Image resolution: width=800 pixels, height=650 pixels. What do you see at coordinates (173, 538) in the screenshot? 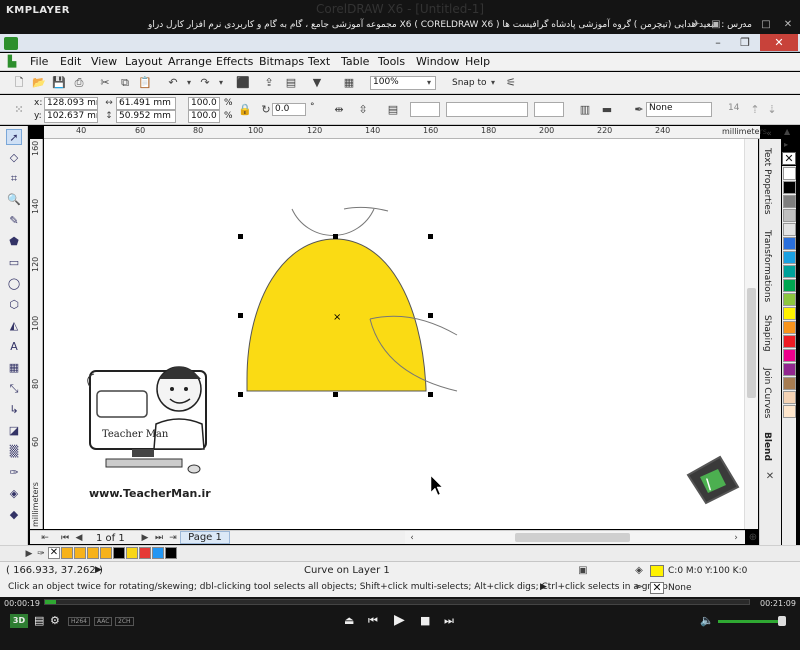
I see `page-add-end-icon: ⇥` at bounding box center [173, 538].